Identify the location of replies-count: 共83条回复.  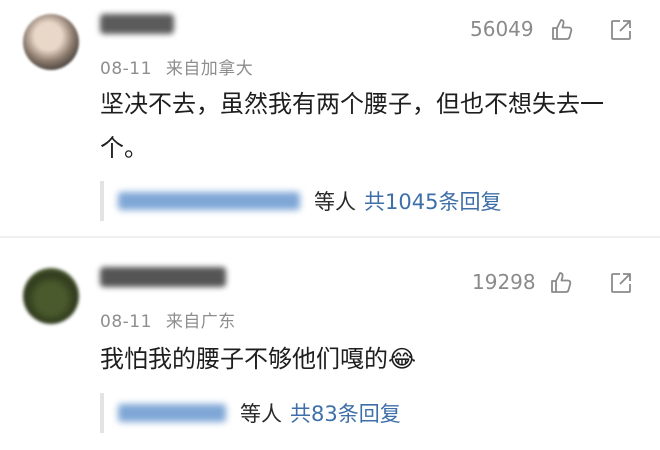
(345, 413).